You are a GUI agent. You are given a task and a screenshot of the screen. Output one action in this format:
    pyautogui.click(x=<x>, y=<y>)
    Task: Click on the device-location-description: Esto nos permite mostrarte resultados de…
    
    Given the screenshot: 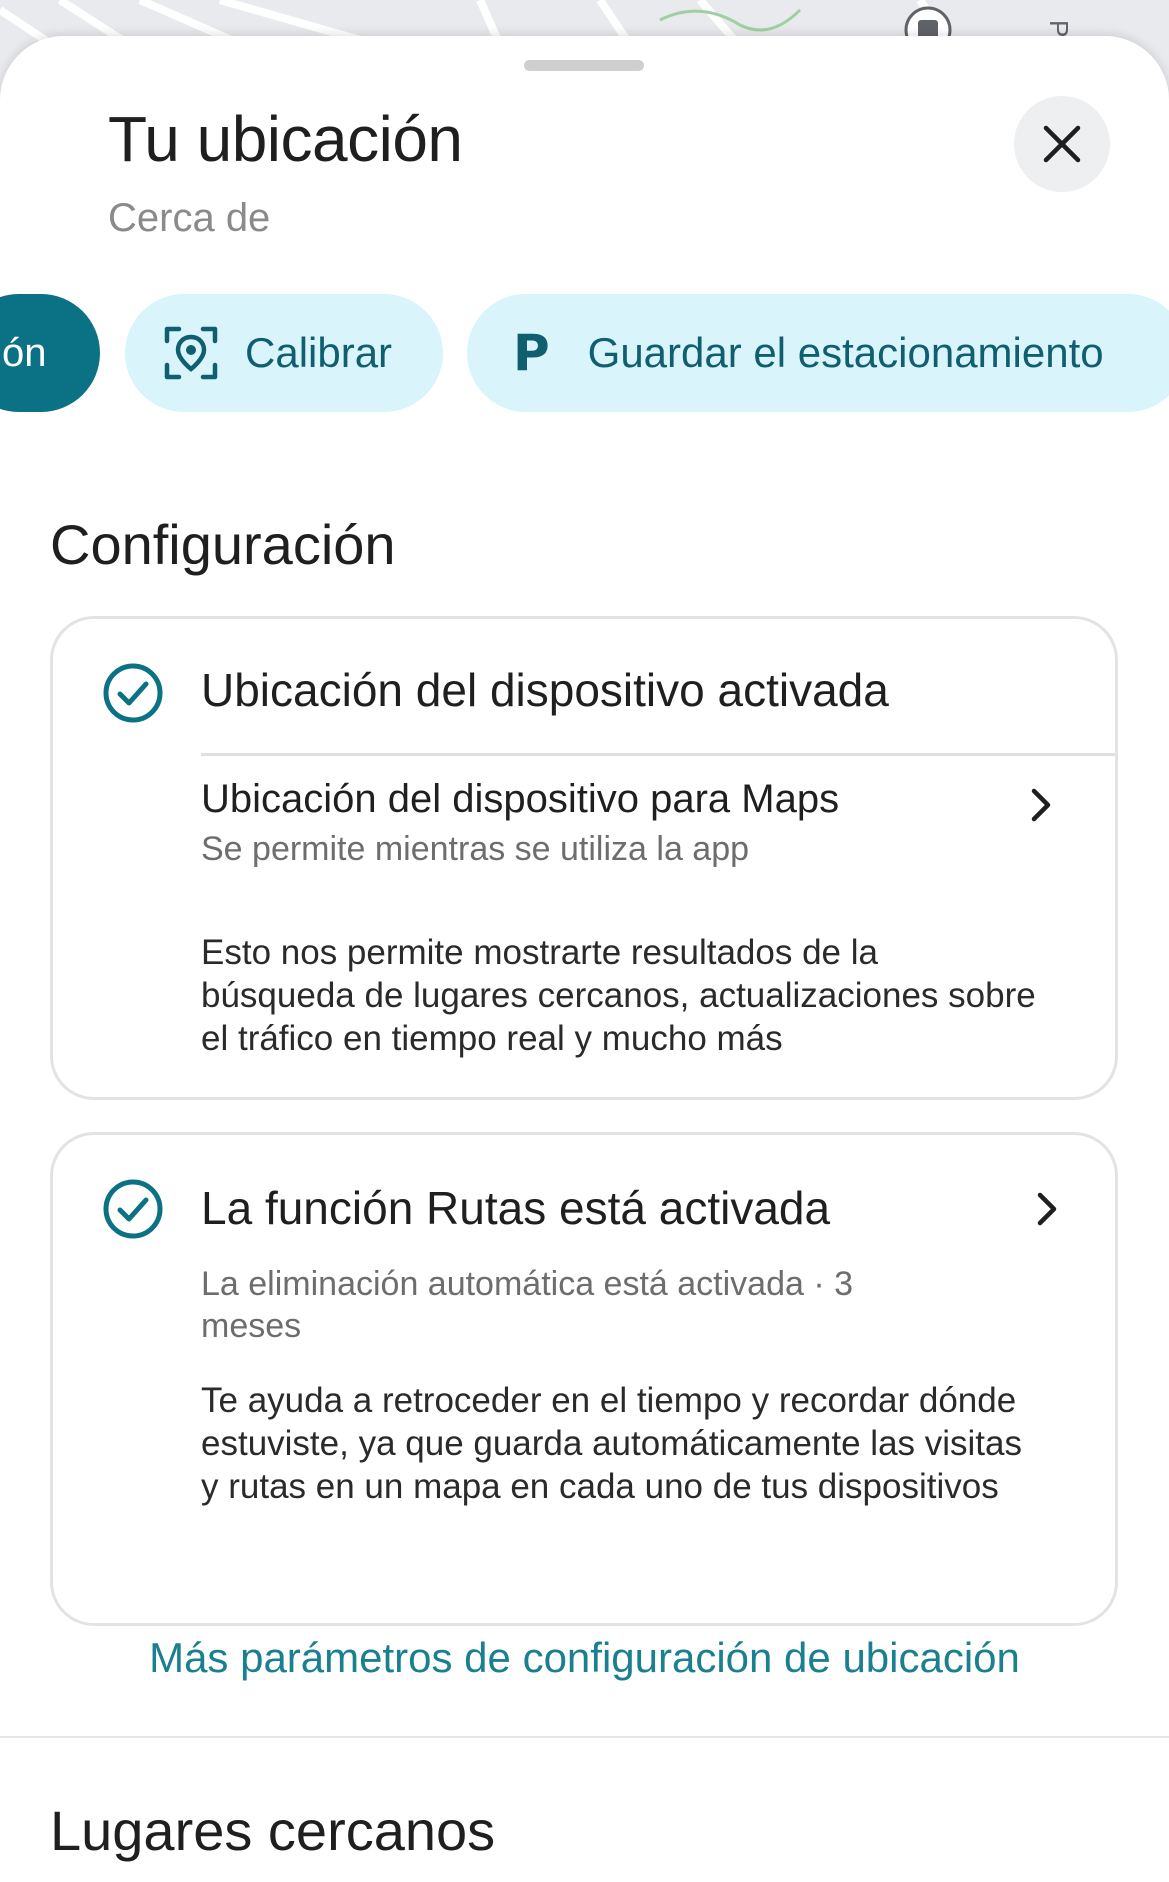 What is the action you would take?
    pyautogui.click(x=618, y=995)
    